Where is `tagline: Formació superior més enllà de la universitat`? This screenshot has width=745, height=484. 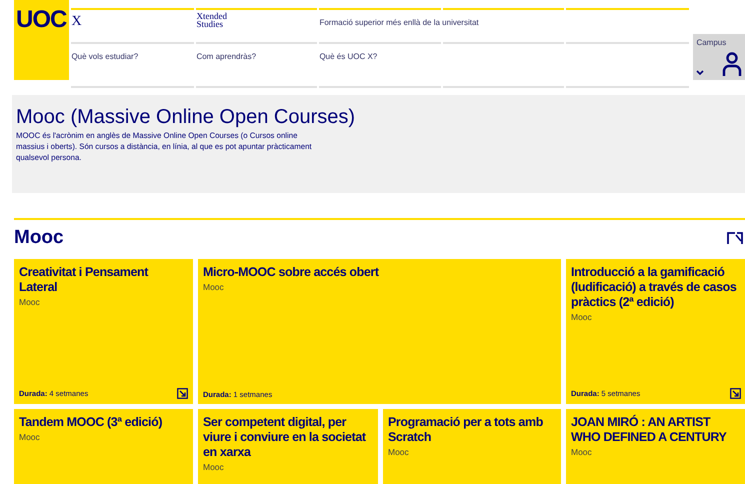
tagline: Formació superior més enllà de la universitat is located at coordinates (399, 22).